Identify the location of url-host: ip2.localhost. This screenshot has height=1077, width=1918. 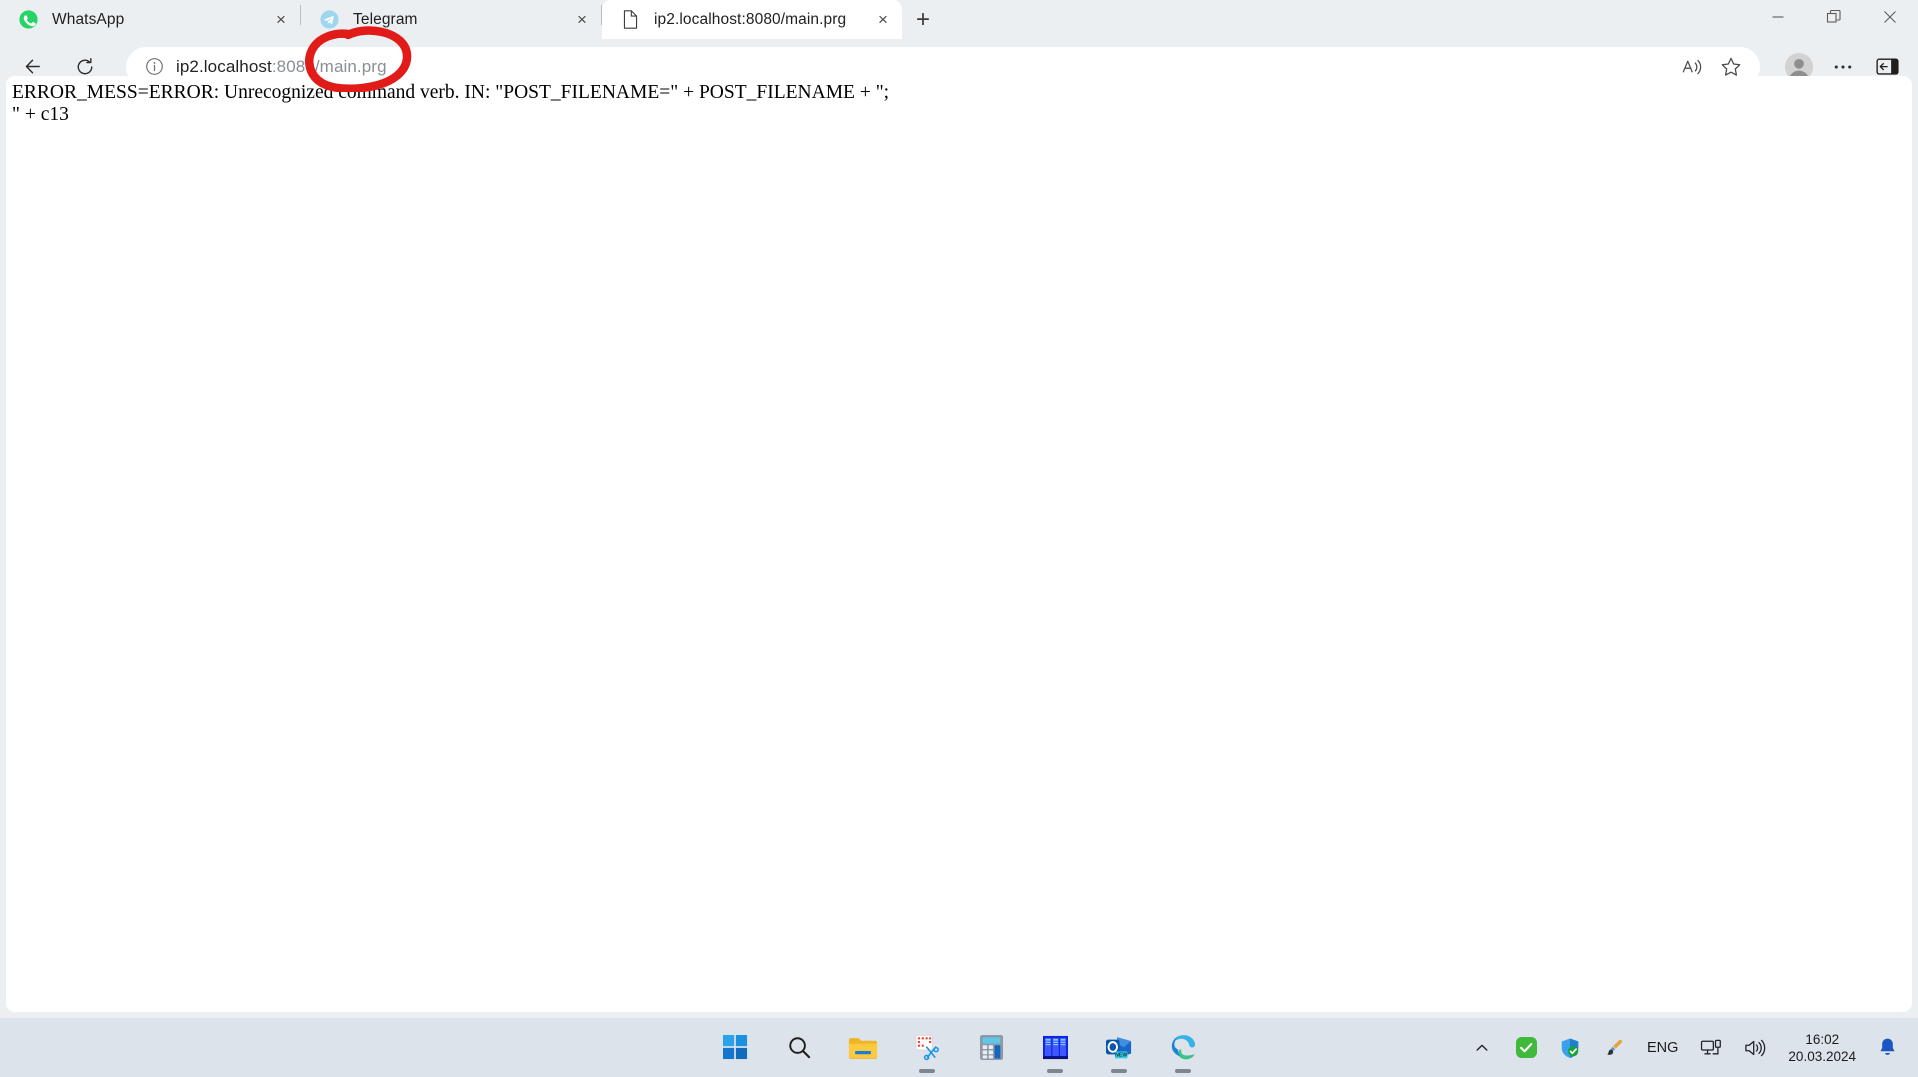
(224, 66).